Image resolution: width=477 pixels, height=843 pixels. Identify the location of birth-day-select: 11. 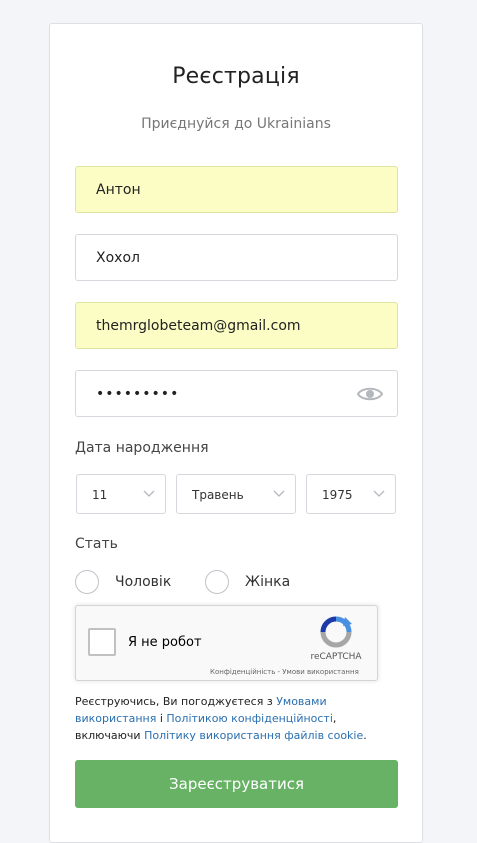
(121, 494).